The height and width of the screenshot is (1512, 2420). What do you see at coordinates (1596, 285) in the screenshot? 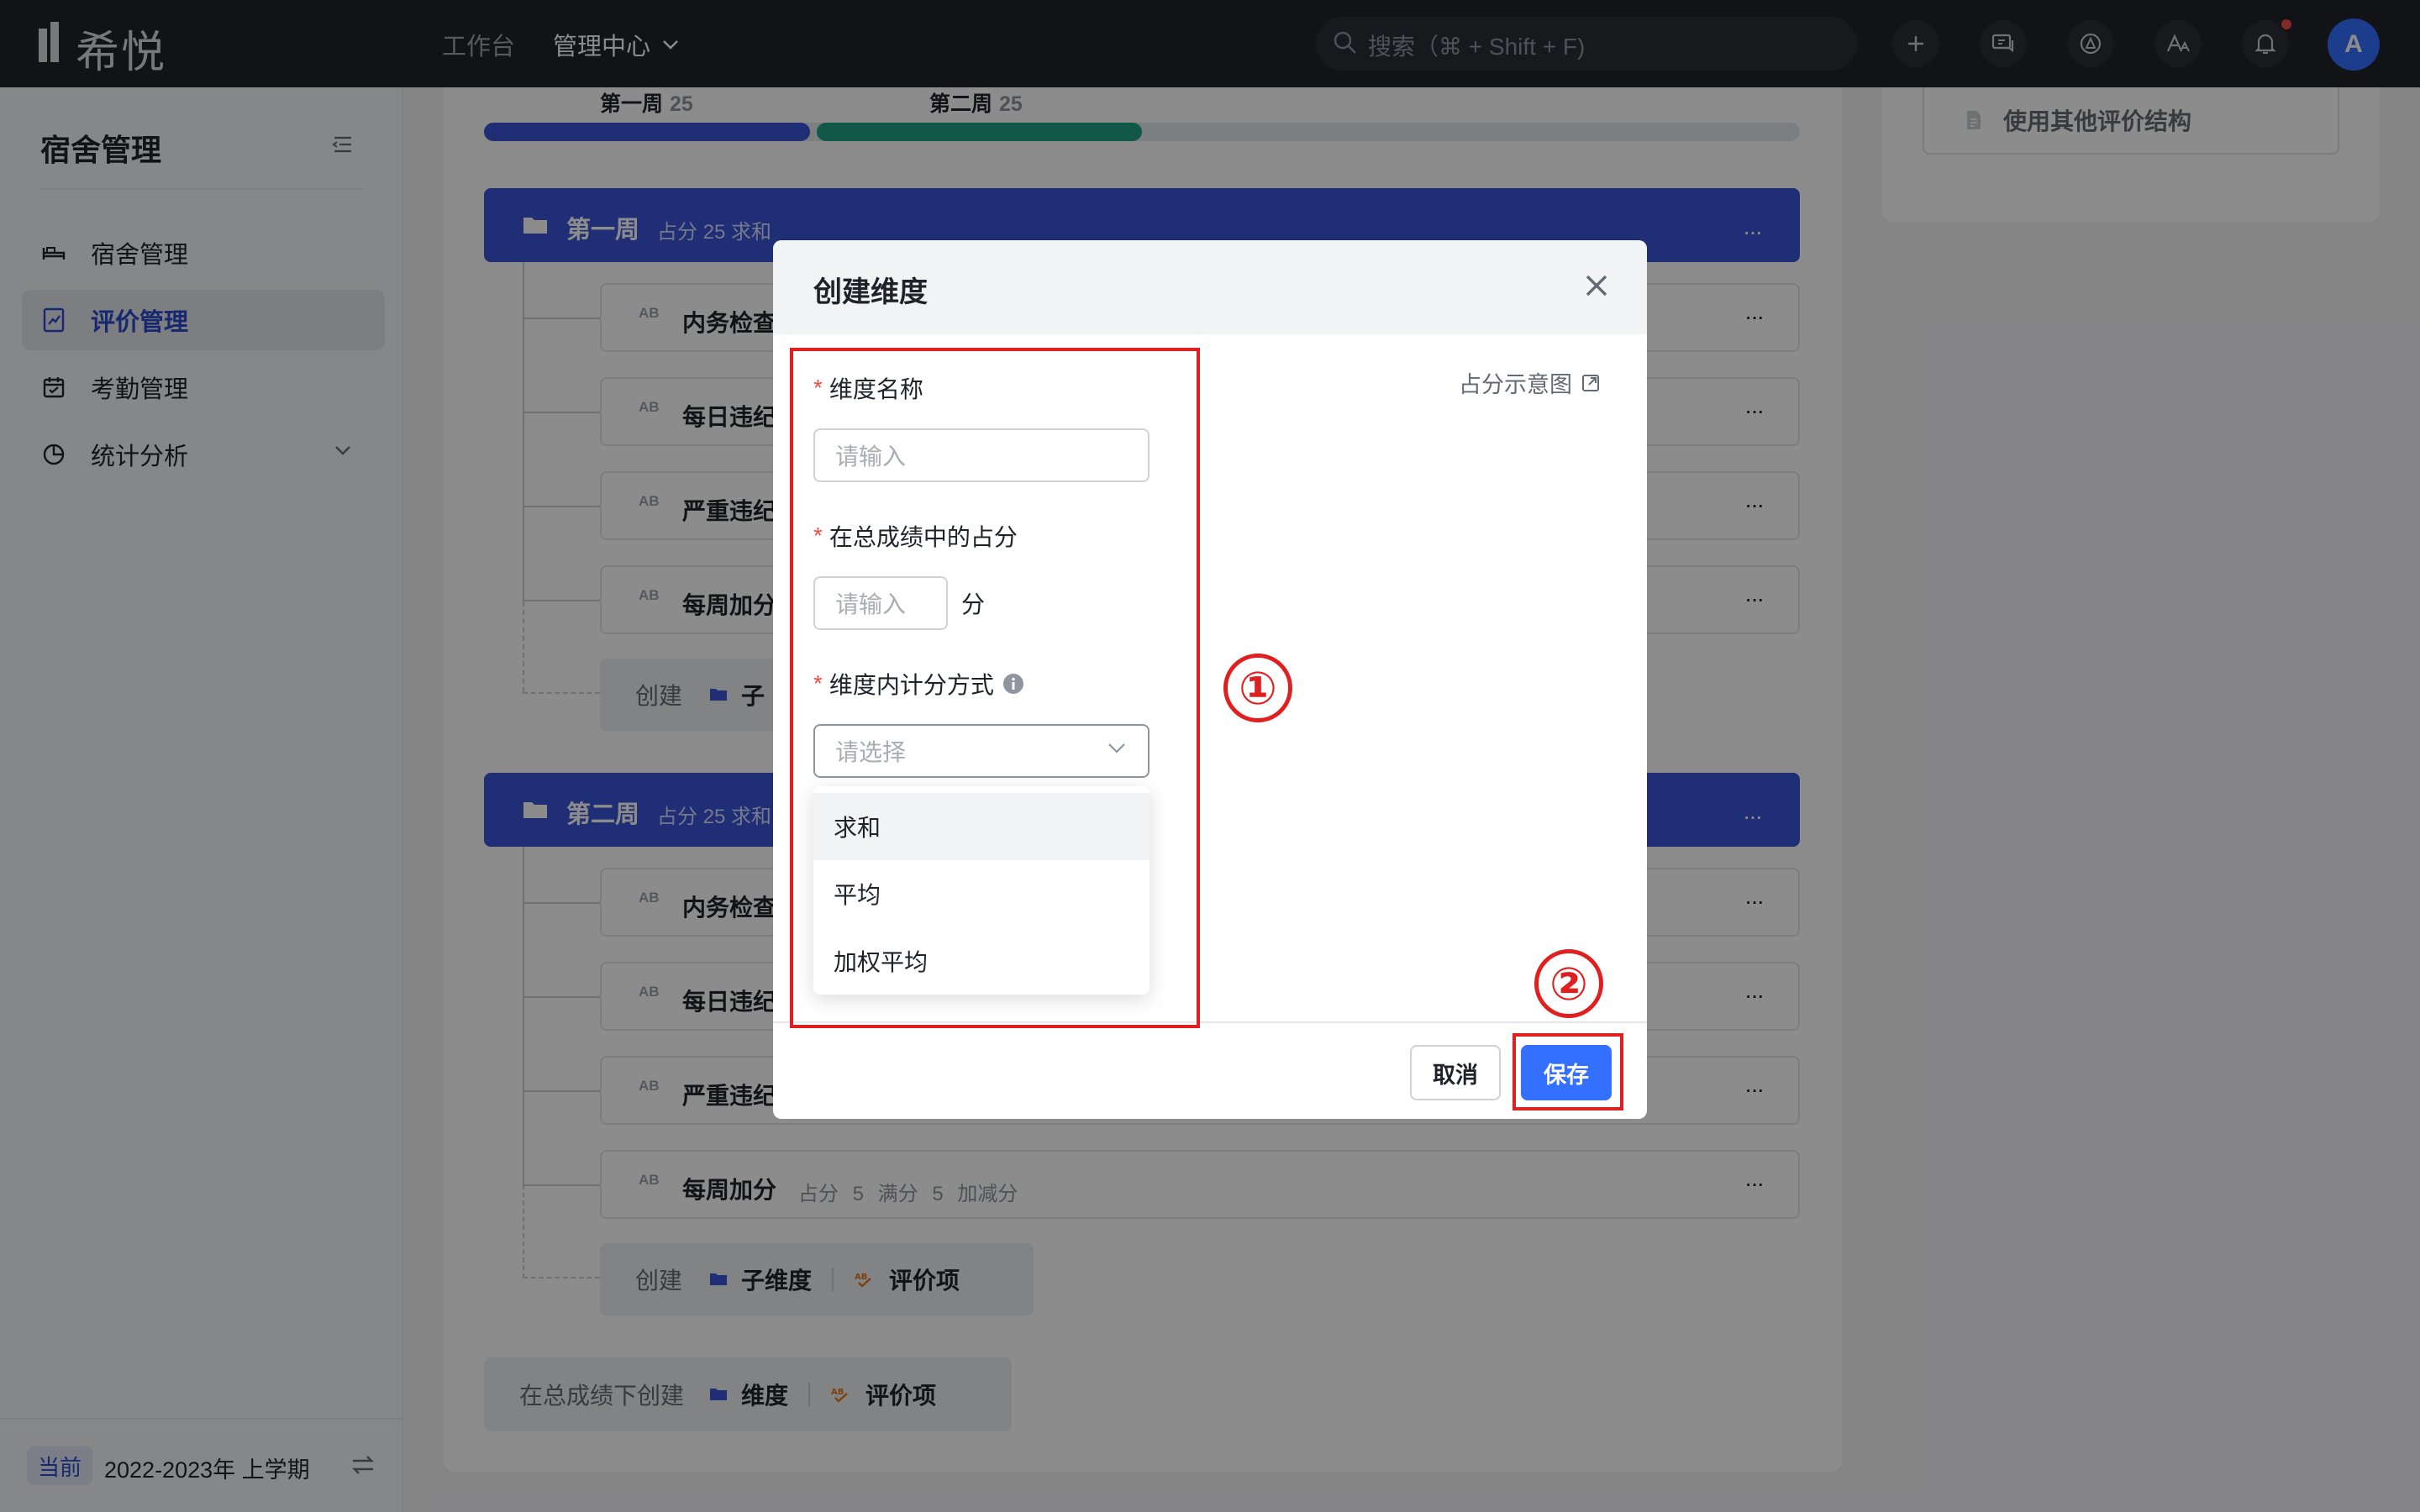
I see `close-icon` at bounding box center [1596, 285].